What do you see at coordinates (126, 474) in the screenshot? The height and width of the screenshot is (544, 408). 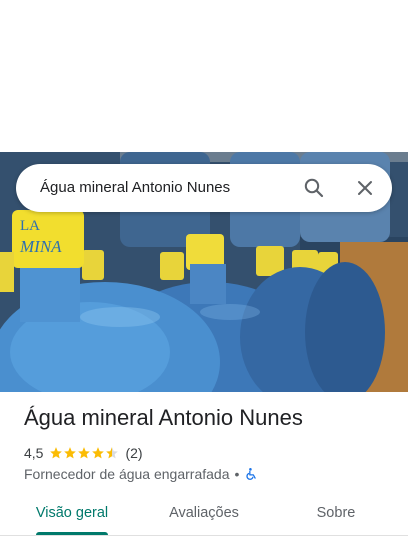 I see `place-category: Fornecedor de água engarrafada` at bounding box center [126, 474].